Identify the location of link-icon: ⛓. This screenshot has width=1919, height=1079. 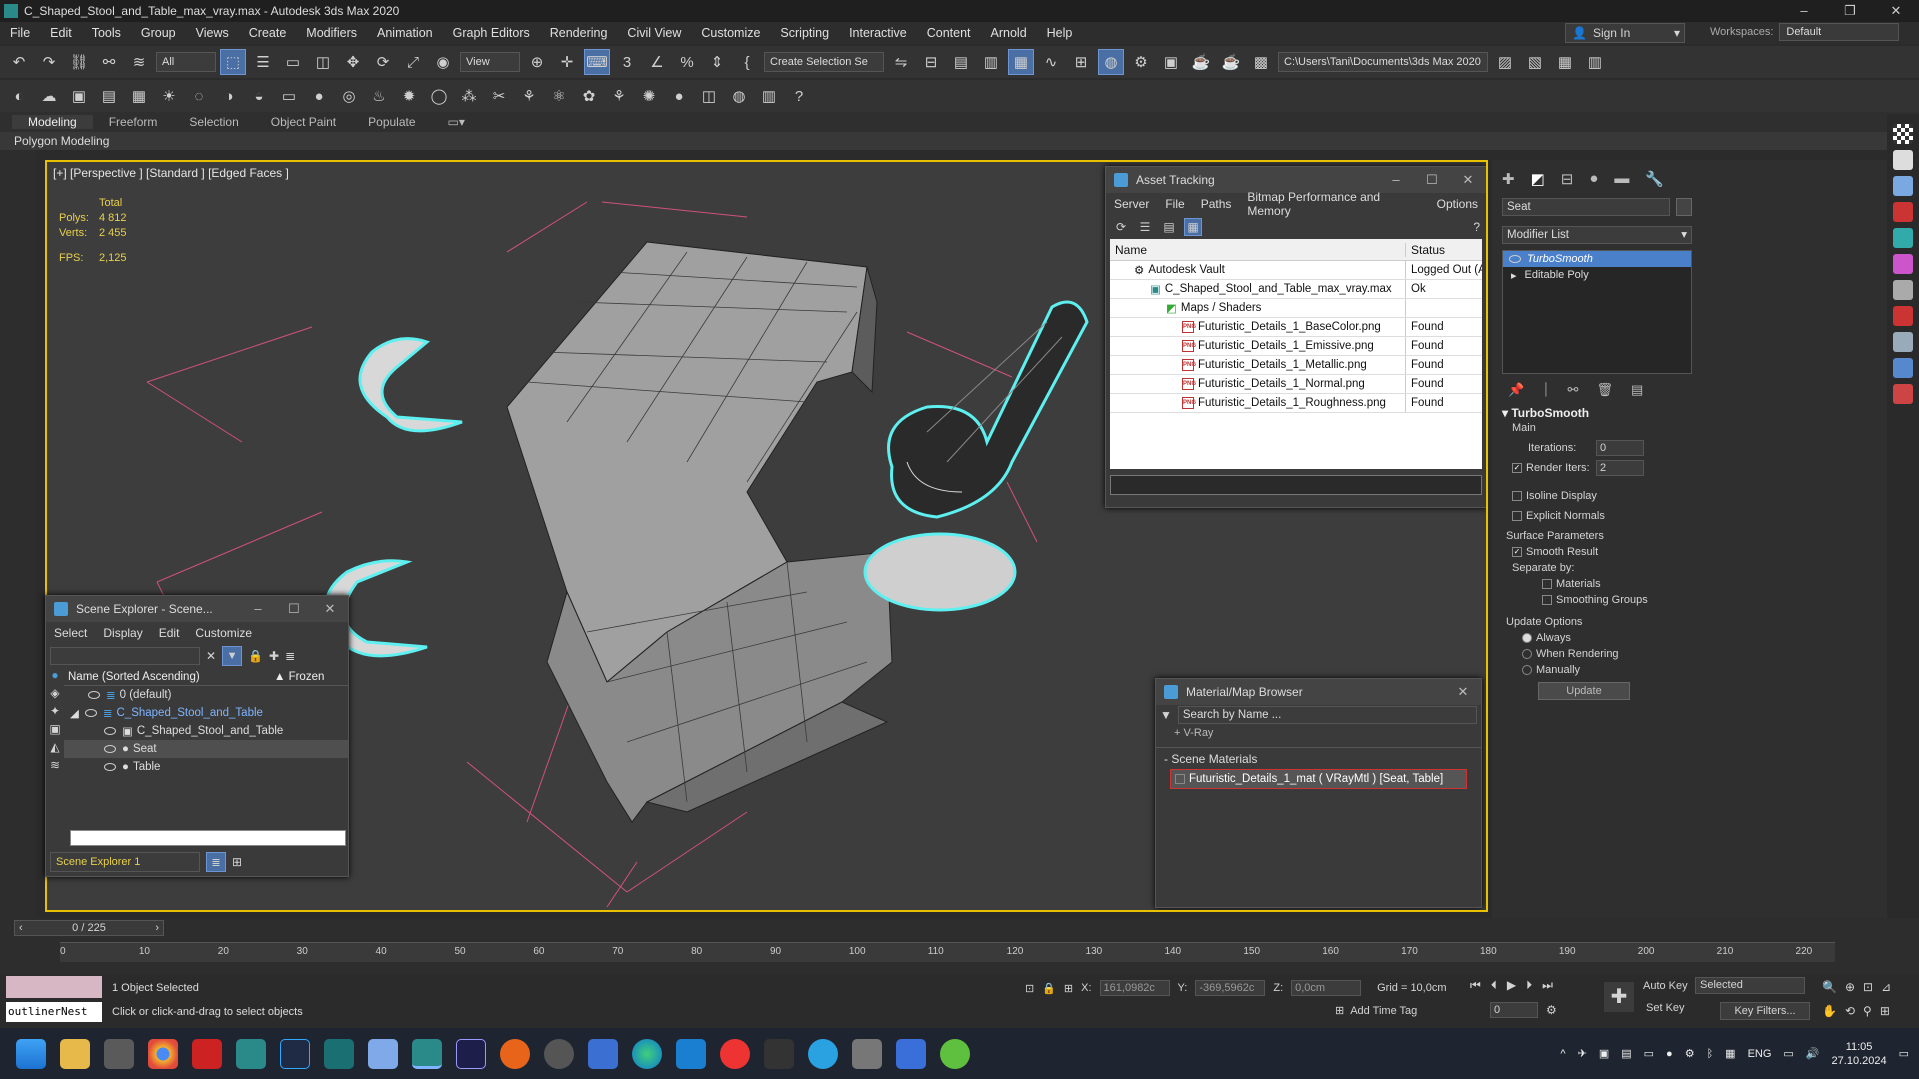
(79, 62).